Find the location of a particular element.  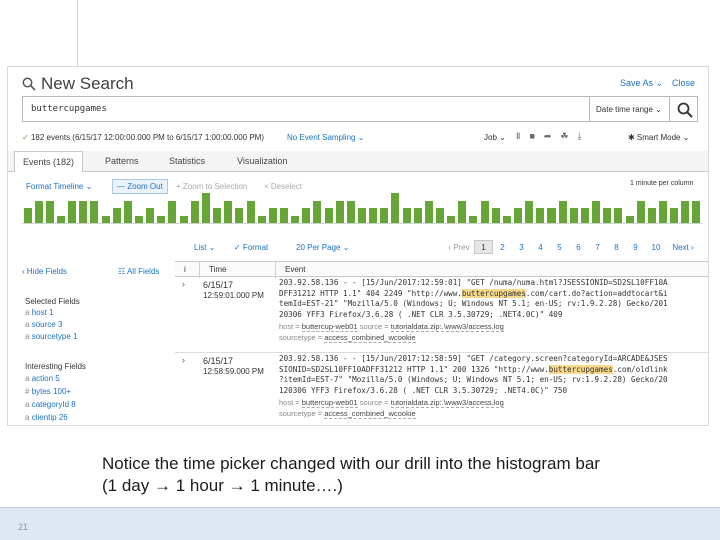

share-icon: ➦ is located at coordinates (548, 136).